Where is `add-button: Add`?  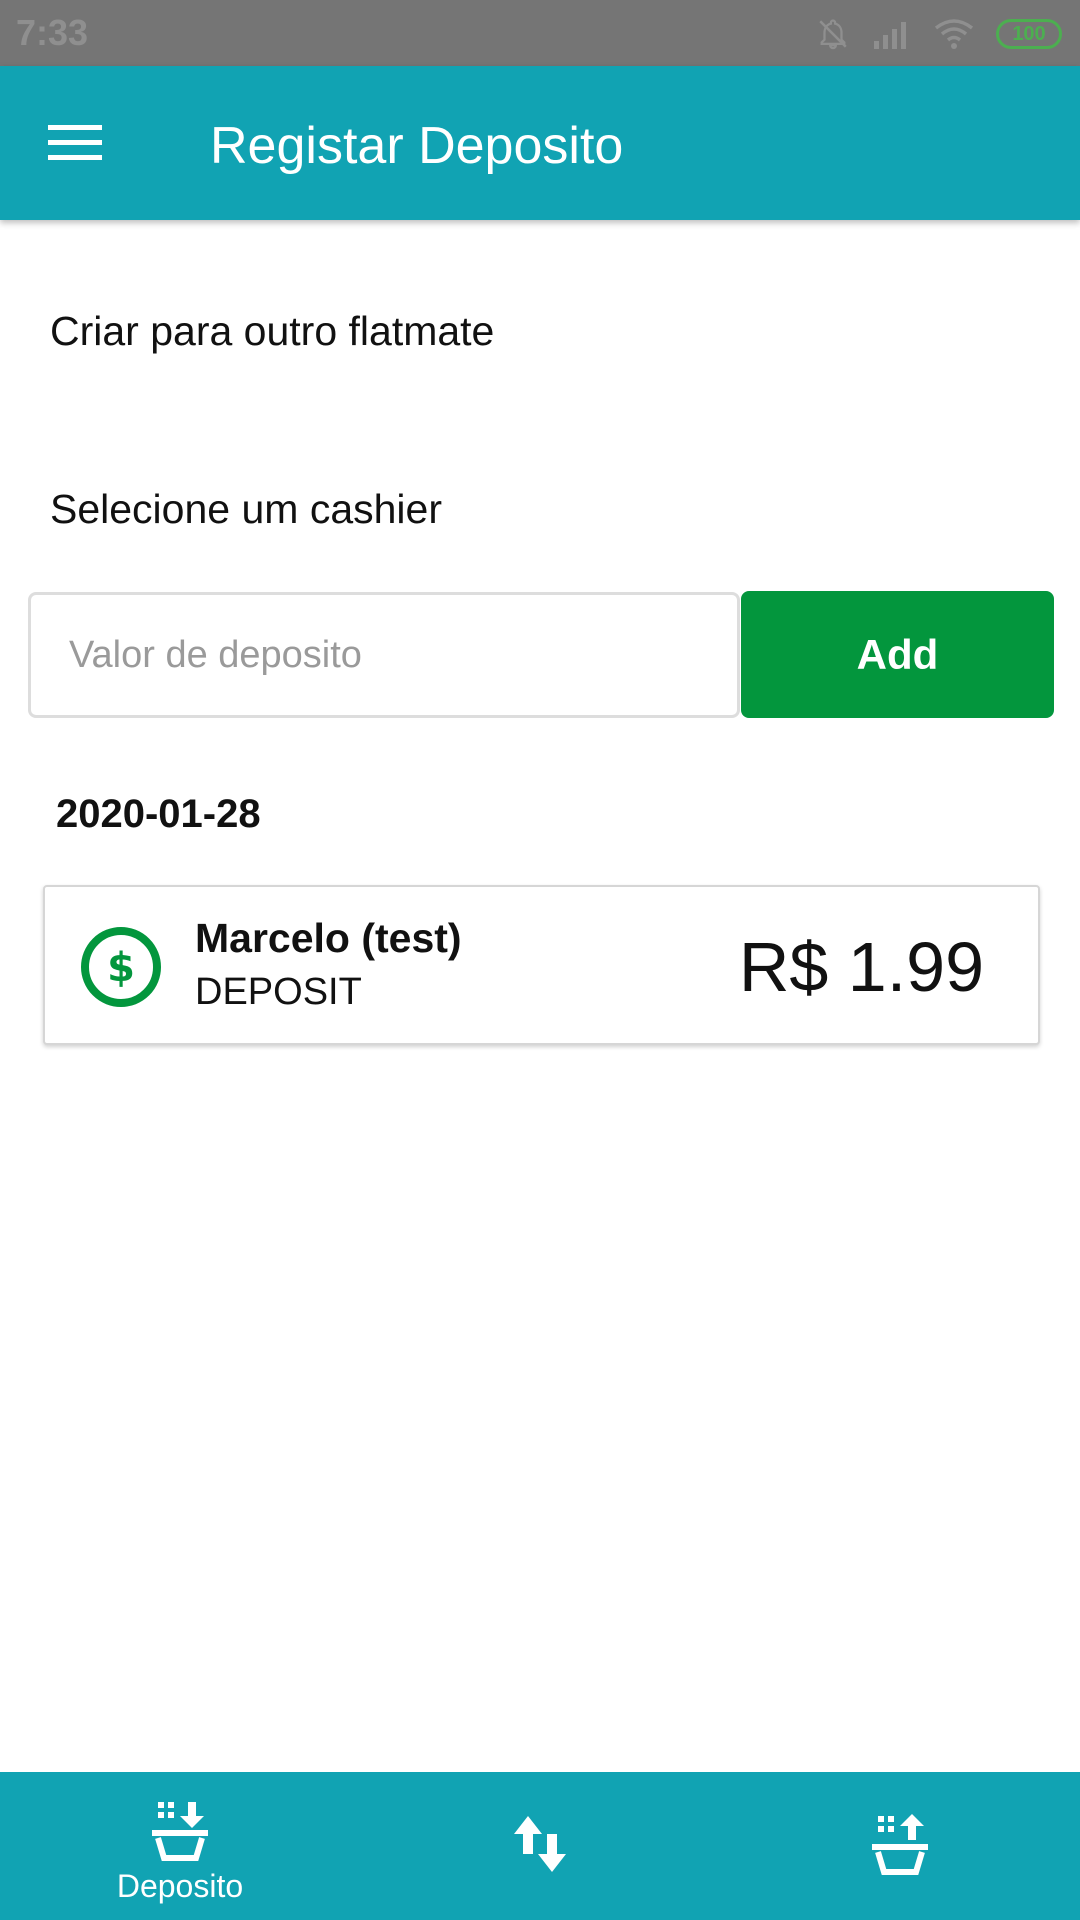 add-button: Add is located at coordinates (897, 654).